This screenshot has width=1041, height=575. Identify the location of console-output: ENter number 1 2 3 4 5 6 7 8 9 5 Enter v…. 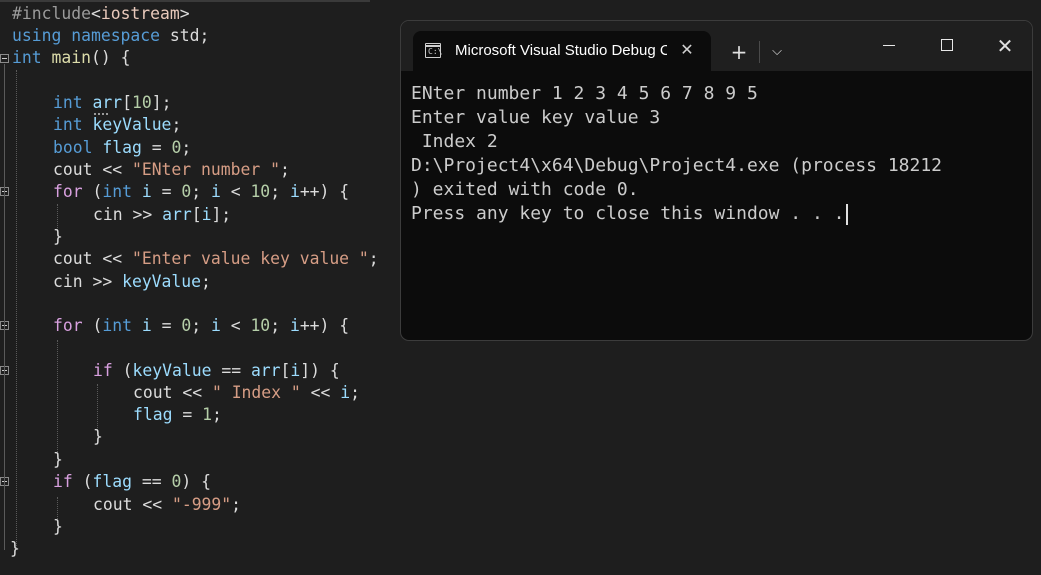
(676, 154).